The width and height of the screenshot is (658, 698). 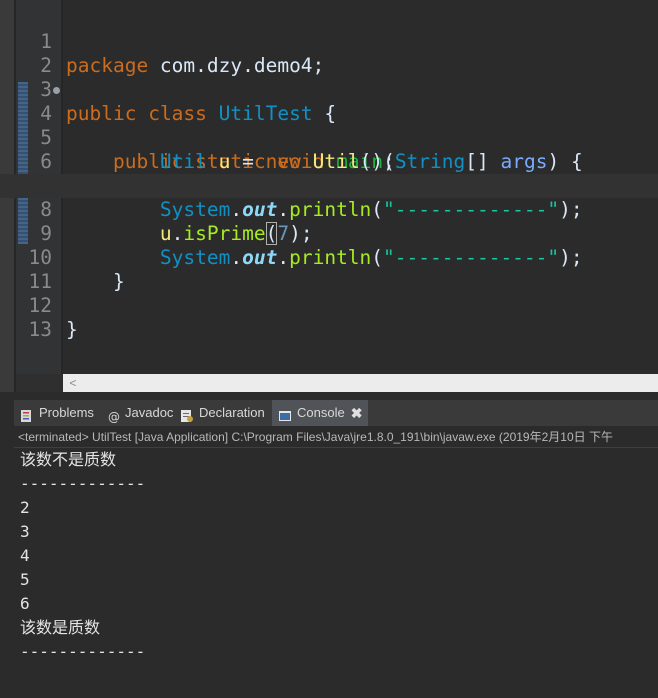 What do you see at coordinates (25, 579) in the screenshot?
I see `console-output-line: 5` at bounding box center [25, 579].